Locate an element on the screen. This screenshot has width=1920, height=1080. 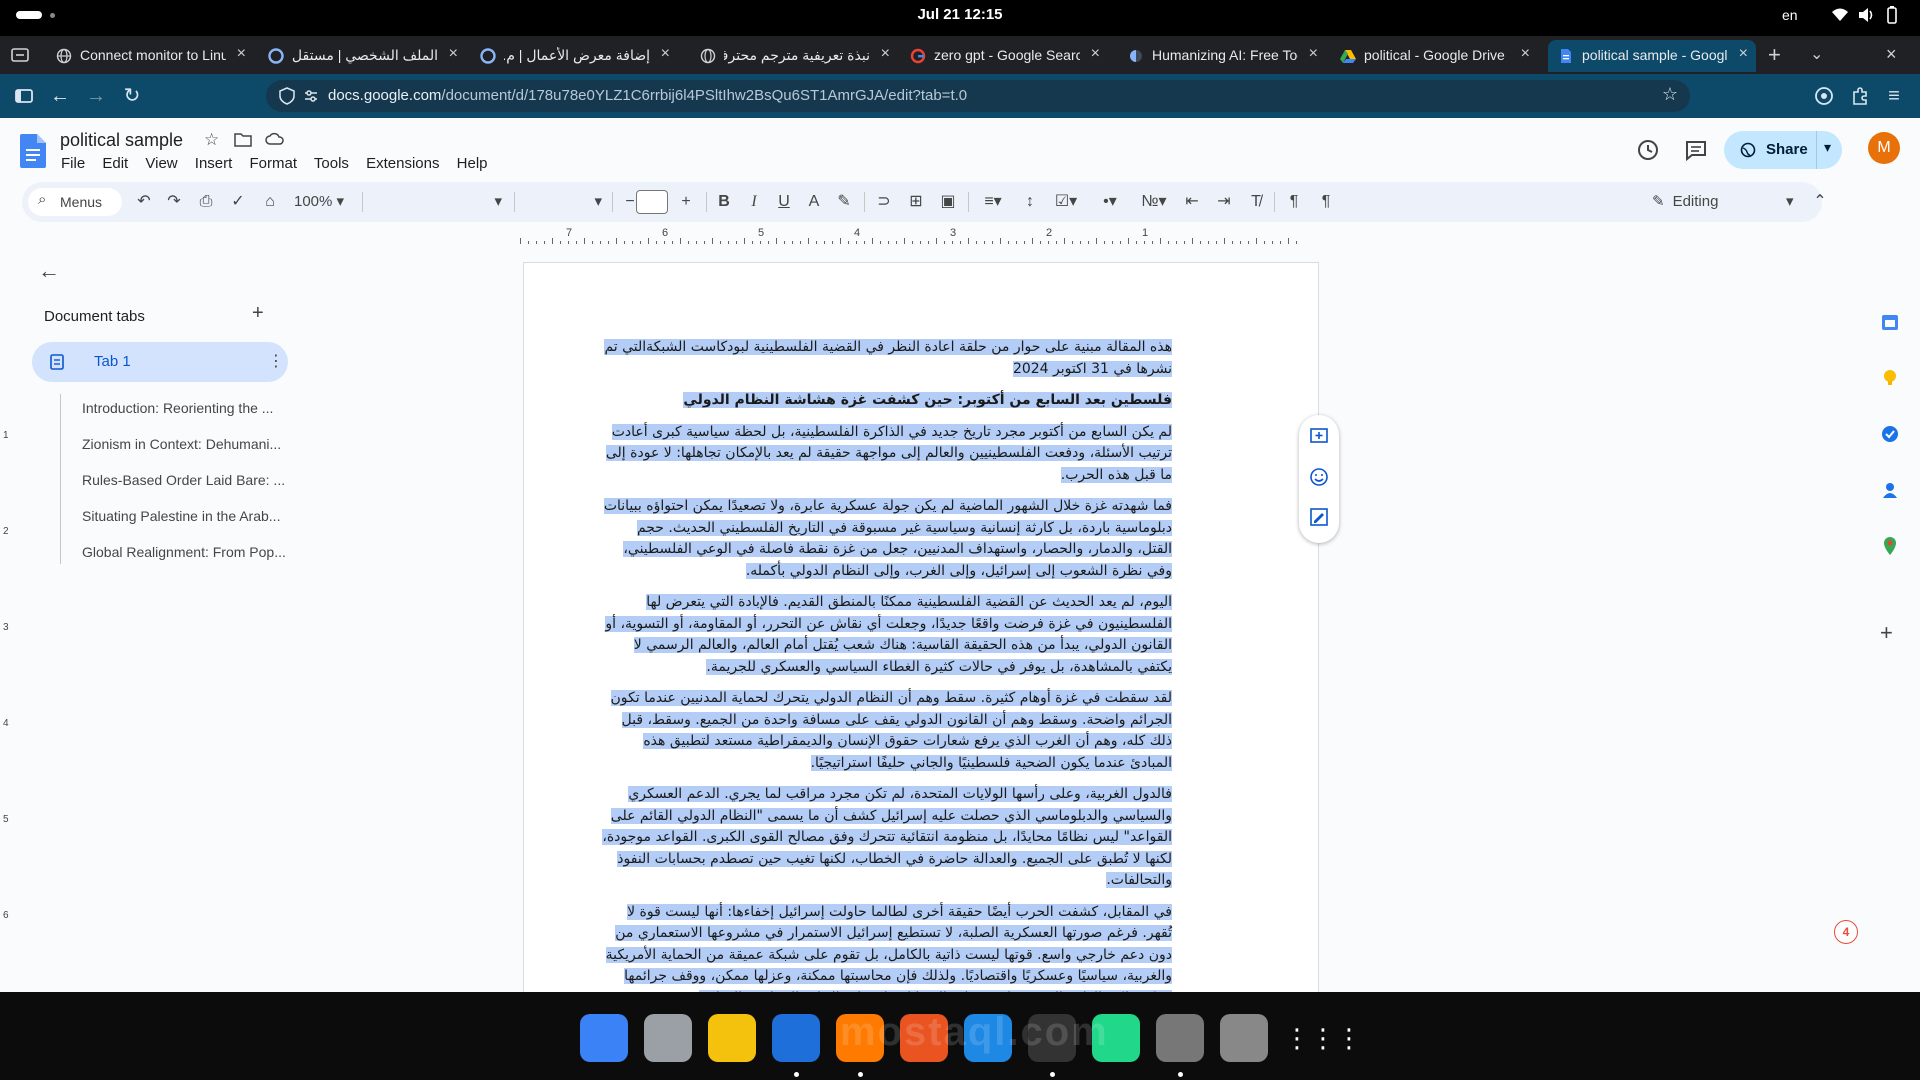
align-icon: ≡▾ is located at coordinates (993, 202).